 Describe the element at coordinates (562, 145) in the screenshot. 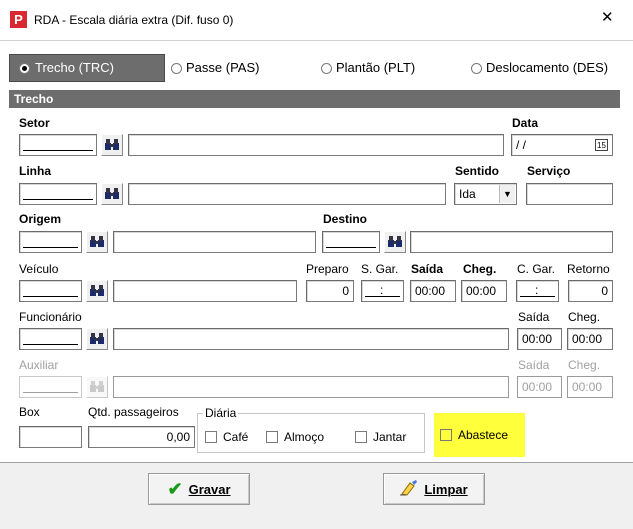

I see `data-field: / / 15` at that location.